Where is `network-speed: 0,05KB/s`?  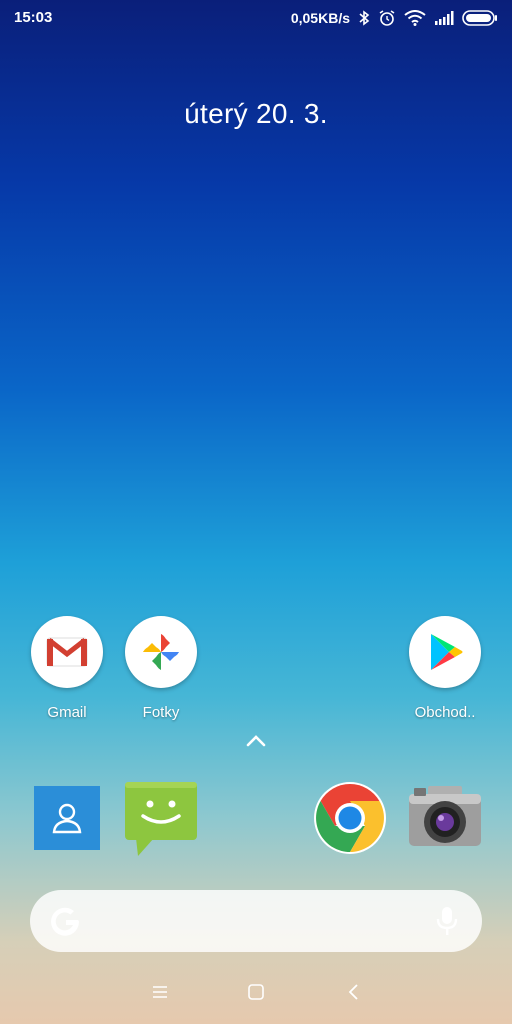
network-speed: 0,05KB/s is located at coordinates (320, 18).